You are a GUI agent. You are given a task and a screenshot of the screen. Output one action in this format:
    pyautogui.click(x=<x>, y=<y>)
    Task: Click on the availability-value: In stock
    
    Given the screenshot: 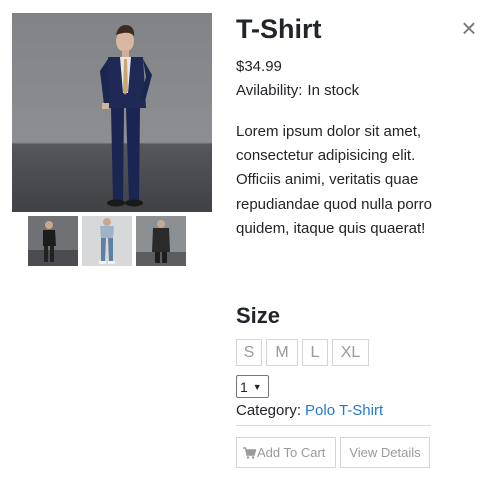 What is the action you would take?
    pyautogui.click(x=333, y=90)
    